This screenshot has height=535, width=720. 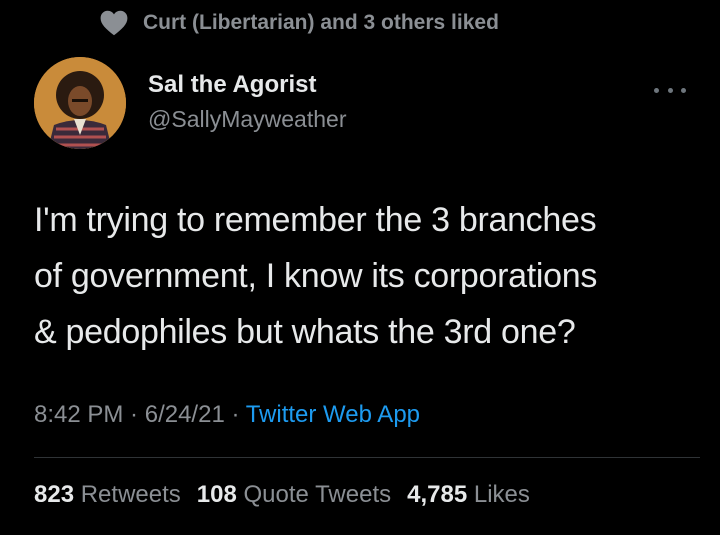 What do you see at coordinates (305, 332) in the screenshot?
I see `tweet-text-line: & pedophiles but whats the 3rd one?` at bounding box center [305, 332].